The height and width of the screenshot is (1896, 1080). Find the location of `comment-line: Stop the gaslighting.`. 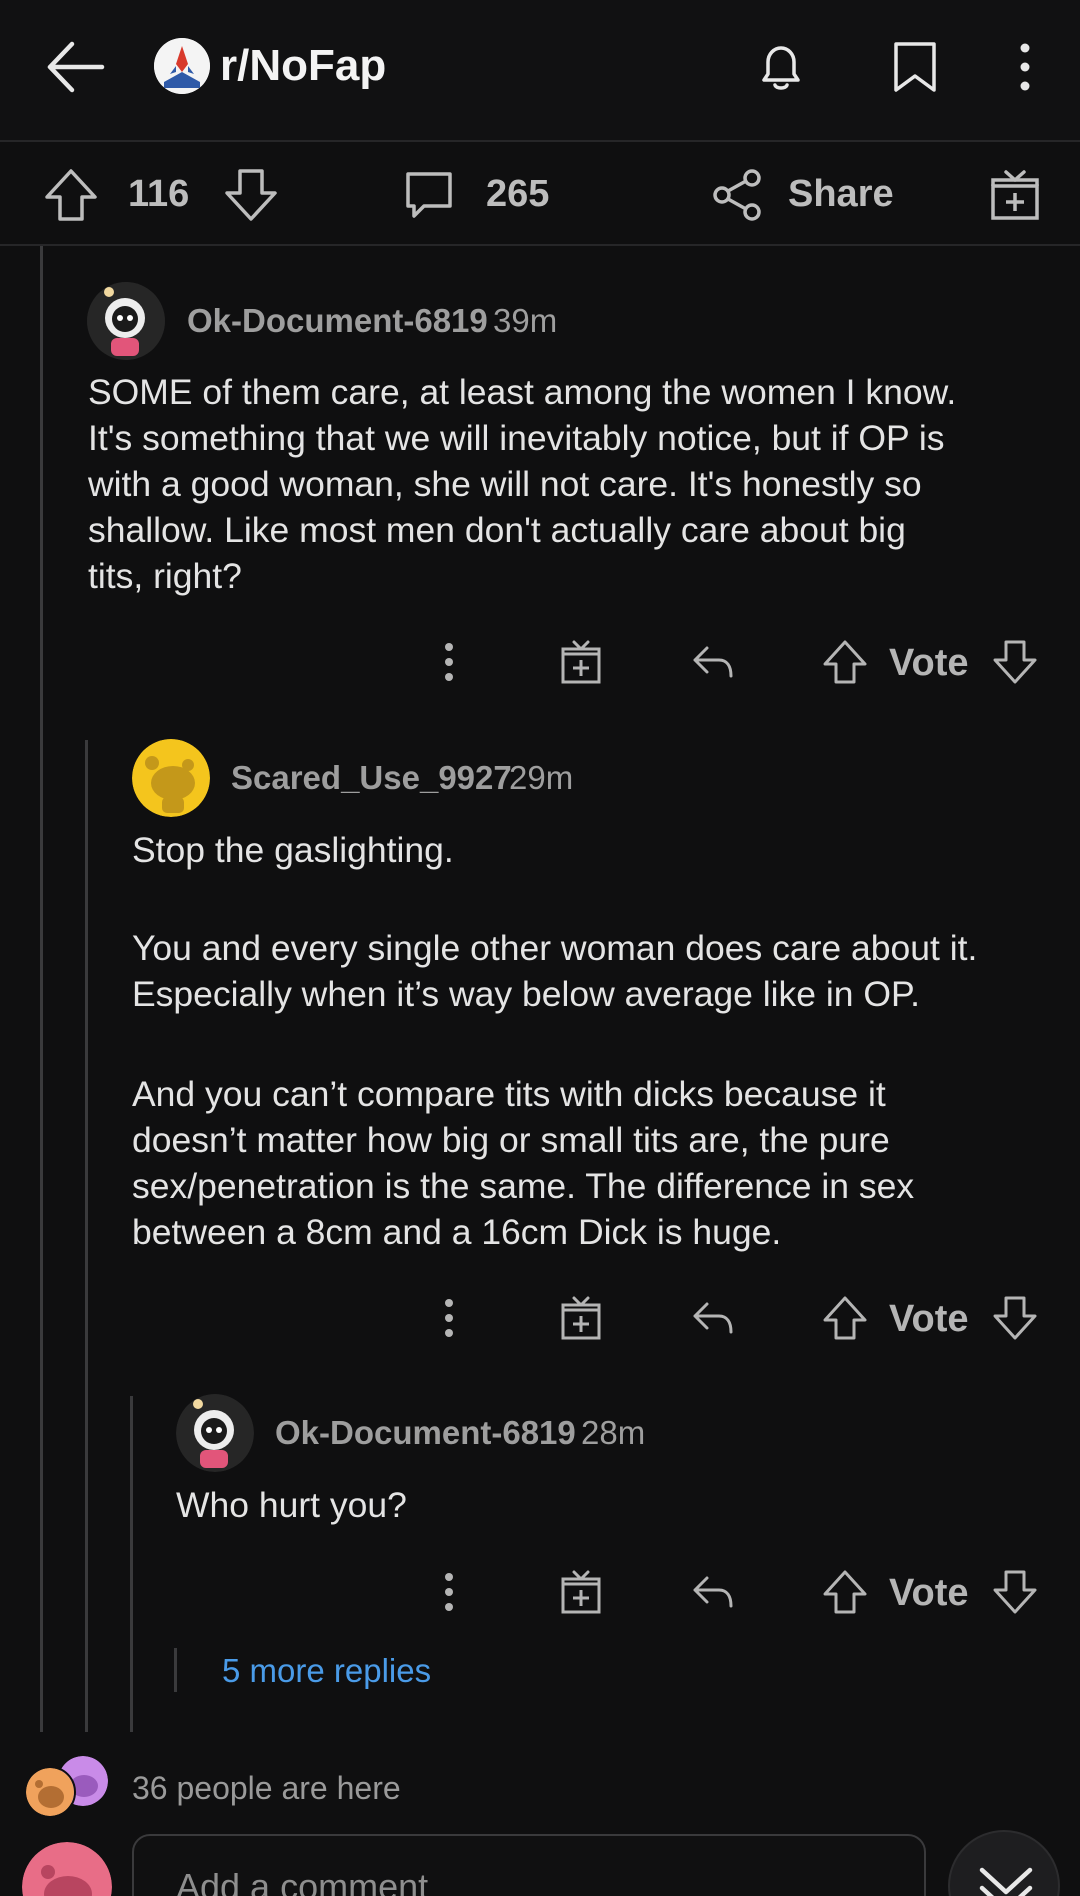

comment-line: Stop the gaslighting. is located at coordinates (293, 850).